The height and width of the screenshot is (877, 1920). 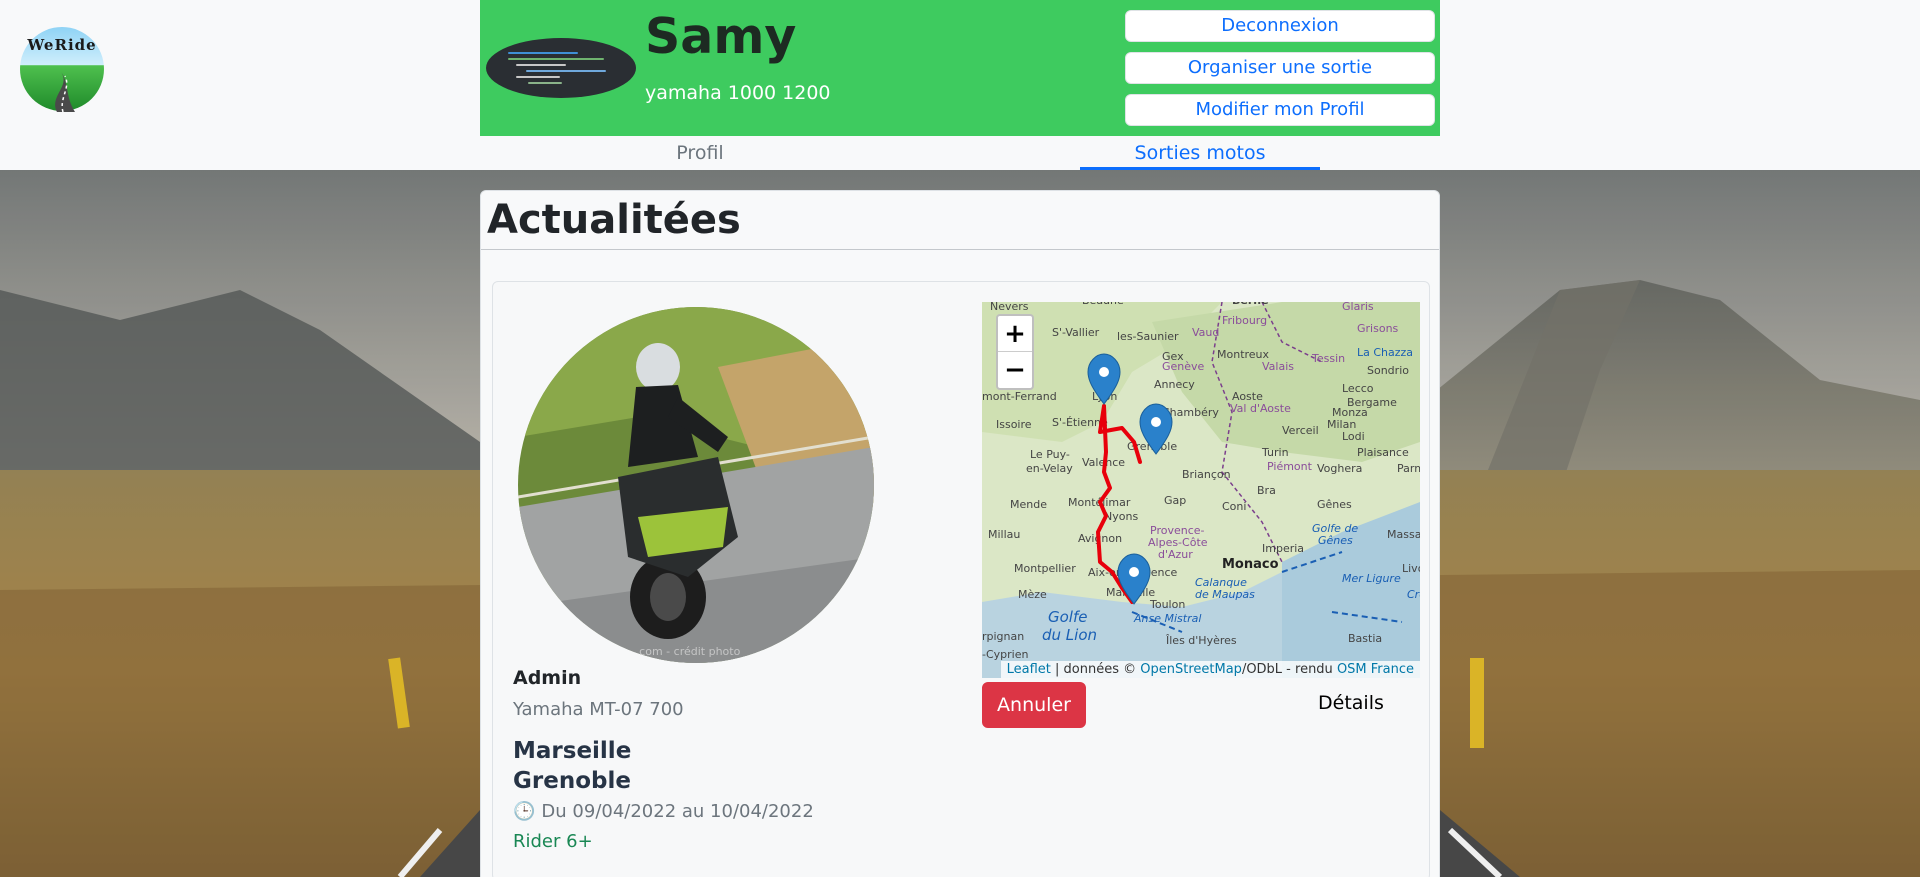 What do you see at coordinates (1351, 703) in the screenshot?
I see `ride-details-link: Détails` at bounding box center [1351, 703].